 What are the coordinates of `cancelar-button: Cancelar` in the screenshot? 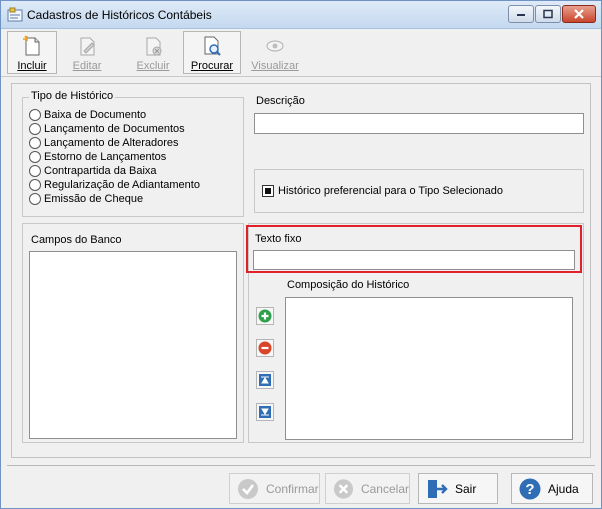 It's located at (367, 488).